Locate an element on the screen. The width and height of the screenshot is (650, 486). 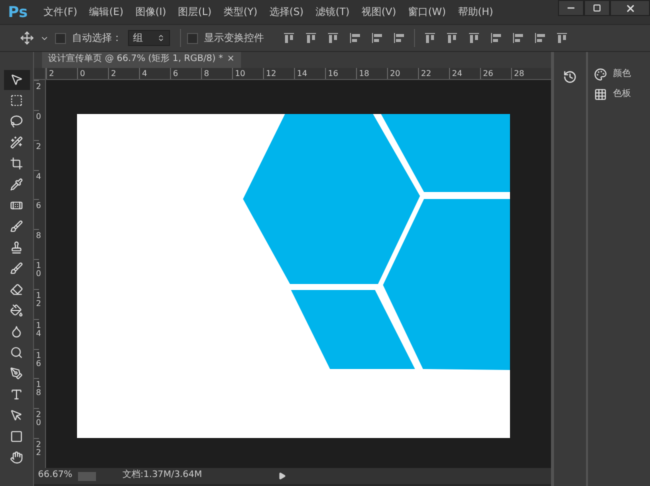
zoom-level: 66.67% is located at coordinates (55, 475).